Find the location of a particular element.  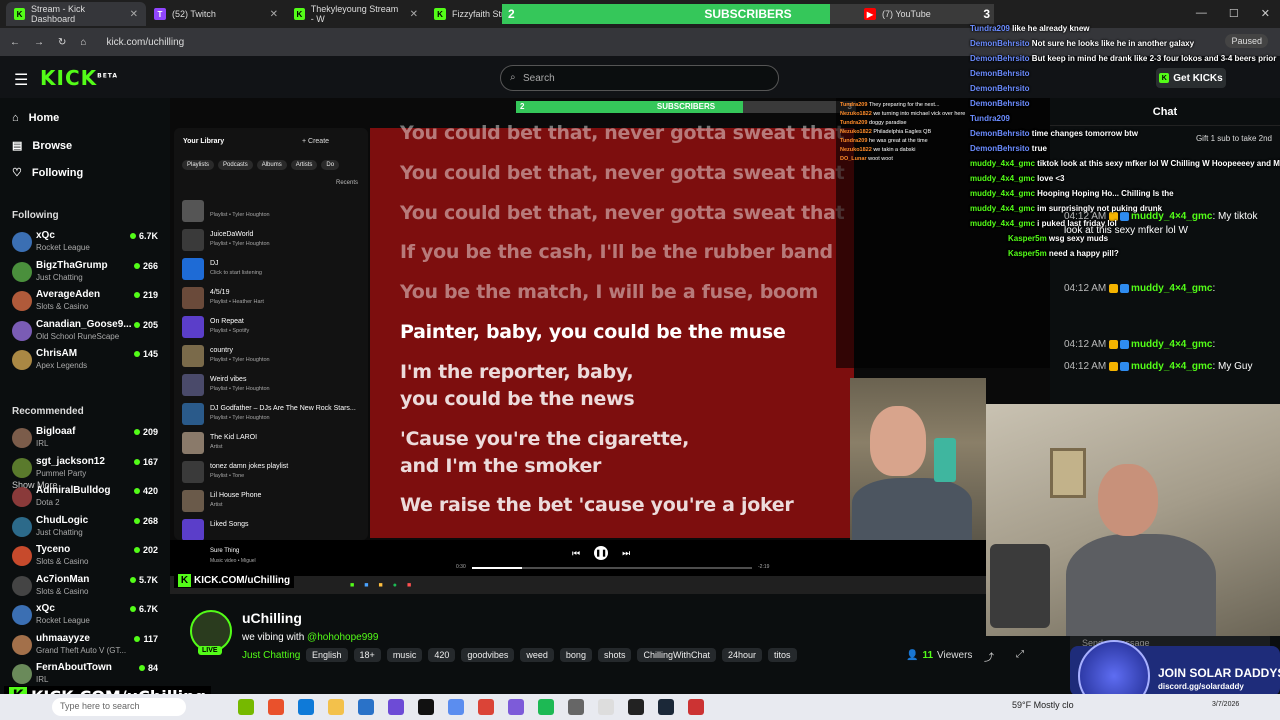

sidebar-item-label: Browse is located at coordinates (52, 145).